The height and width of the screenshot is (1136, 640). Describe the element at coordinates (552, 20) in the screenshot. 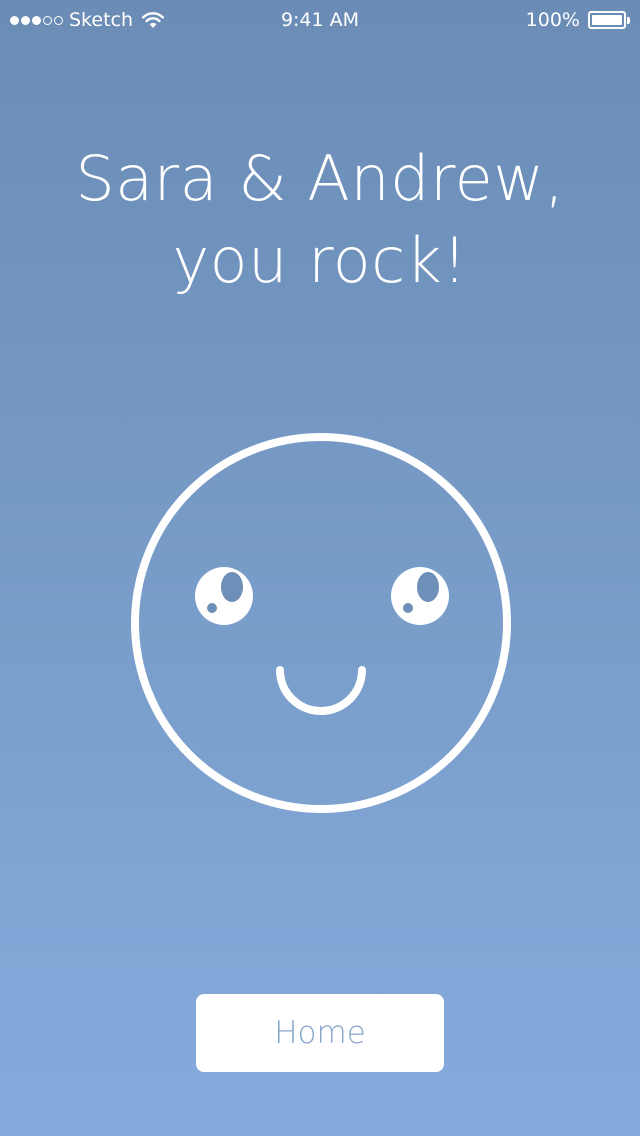

I see `battery-percentage: 100%` at that location.